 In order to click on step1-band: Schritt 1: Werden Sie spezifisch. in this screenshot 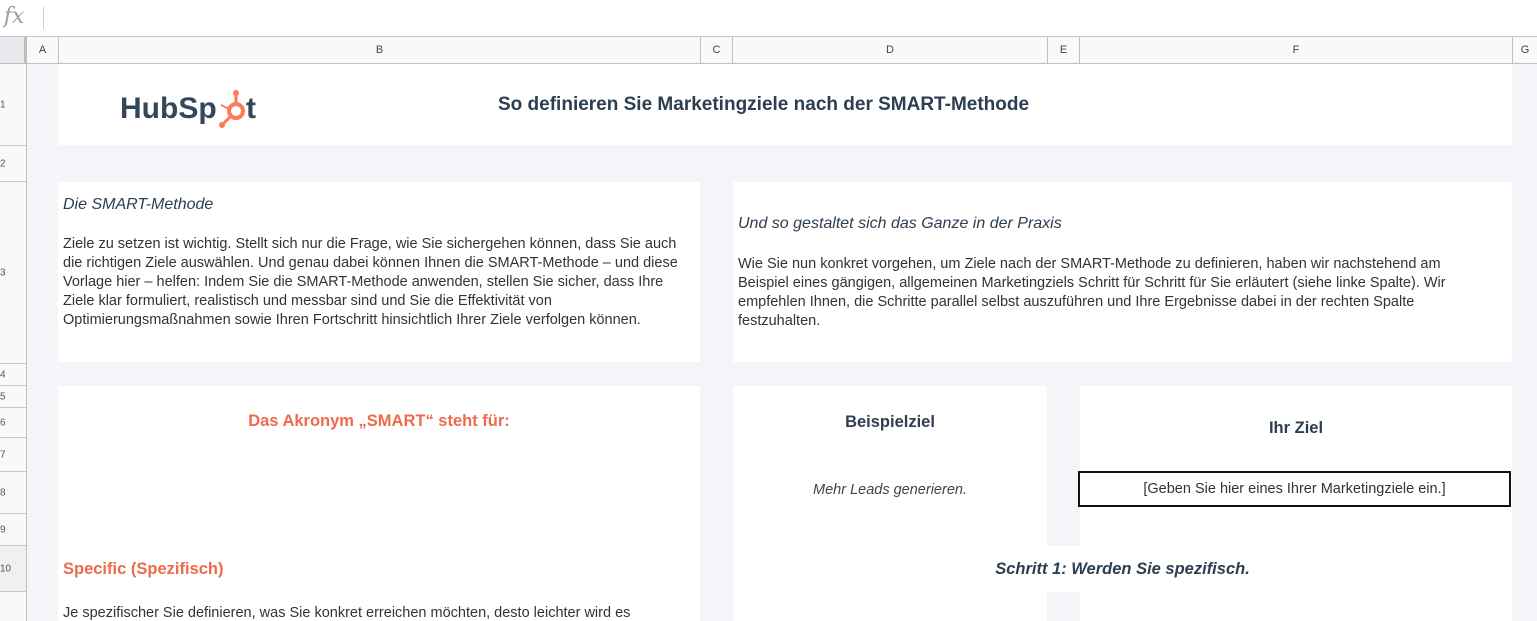, I will do `click(1122, 569)`.